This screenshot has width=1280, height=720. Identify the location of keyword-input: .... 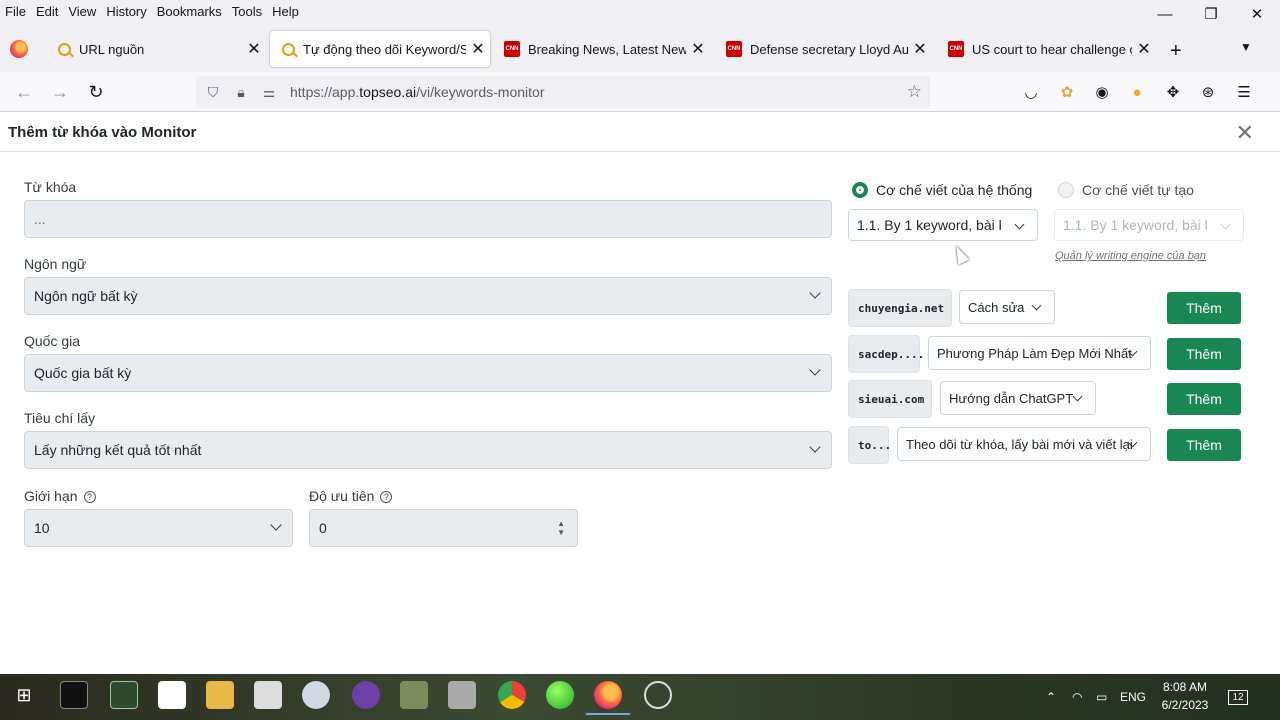
(428, 219).